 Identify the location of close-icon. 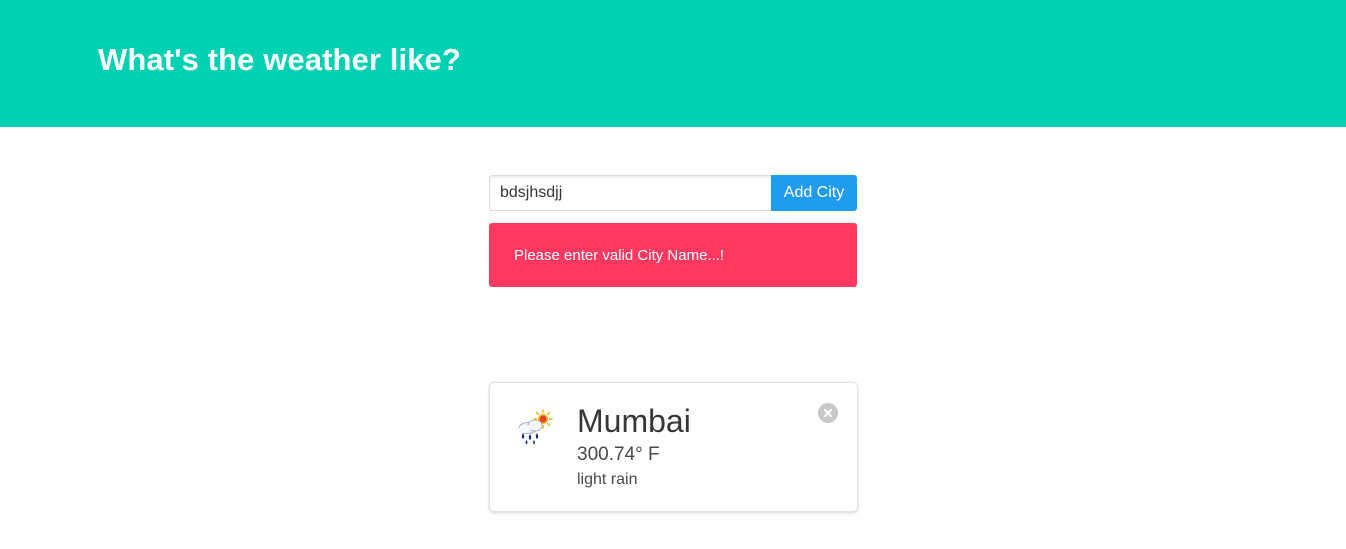
(828, 413).